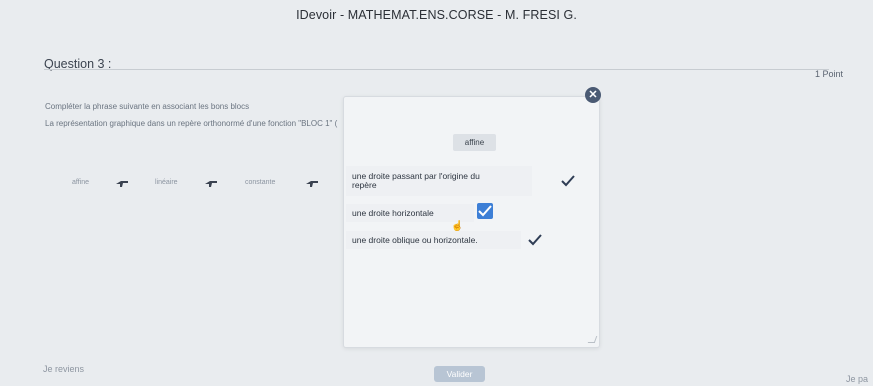 Image resolution: width=873 pixels, height=386 pixels. I want to click on back-link: Je reviens, so click(63, 369).